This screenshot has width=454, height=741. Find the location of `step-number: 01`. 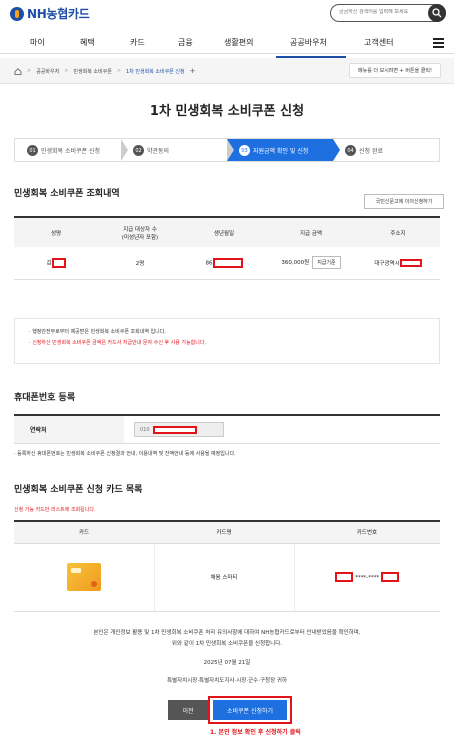

step-number: 01 is located at coordinates (32, 150).